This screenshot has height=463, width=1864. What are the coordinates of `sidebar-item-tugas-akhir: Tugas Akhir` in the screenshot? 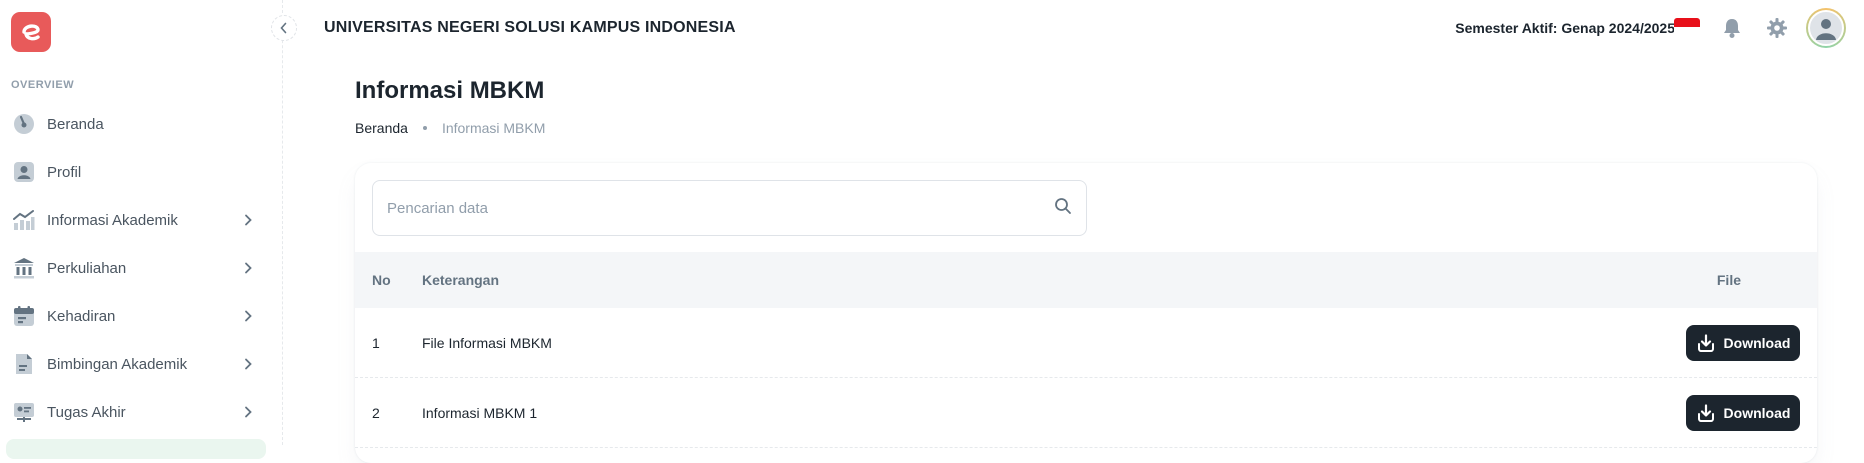 It's located at (136, 412).